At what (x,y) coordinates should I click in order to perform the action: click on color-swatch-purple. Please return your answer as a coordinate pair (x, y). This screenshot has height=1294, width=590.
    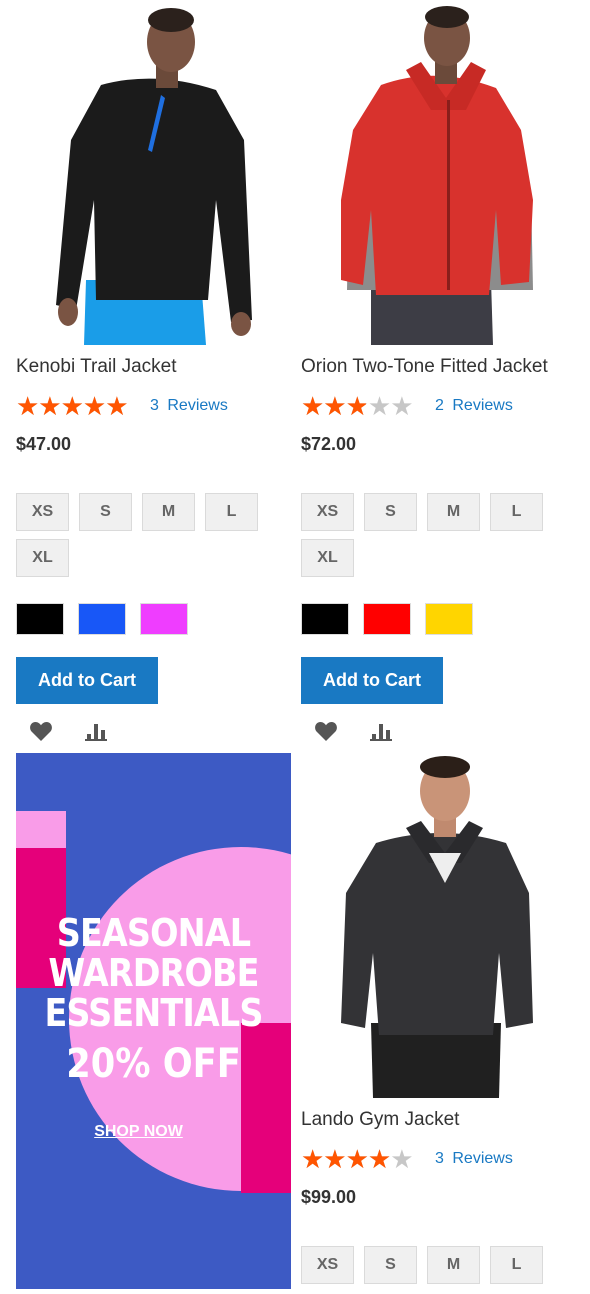
    Looking at the image, I should click on (164, 619).